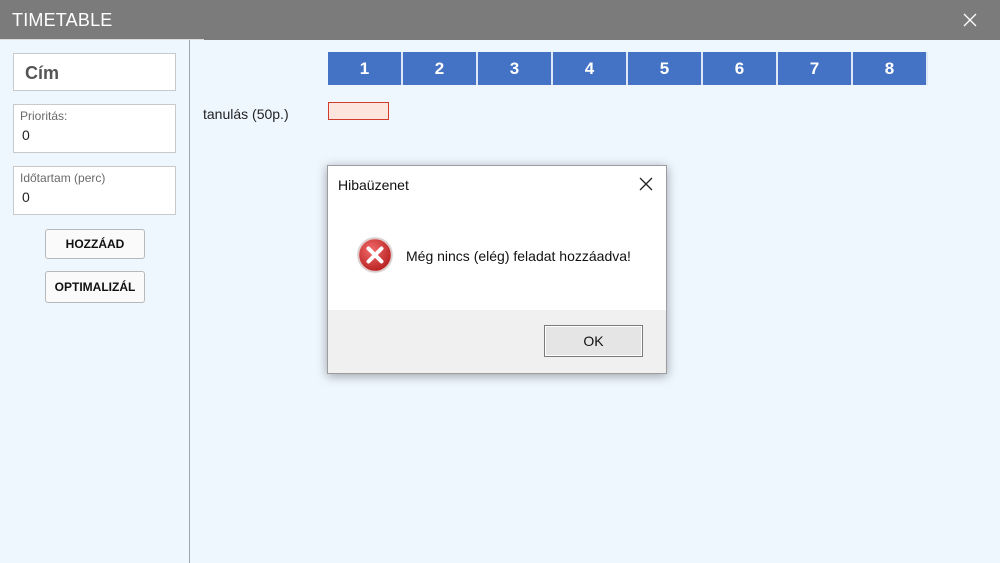  Describe the element at coordinates (890, 68) in the screenshot. I see `slot-8: 8` at that location.